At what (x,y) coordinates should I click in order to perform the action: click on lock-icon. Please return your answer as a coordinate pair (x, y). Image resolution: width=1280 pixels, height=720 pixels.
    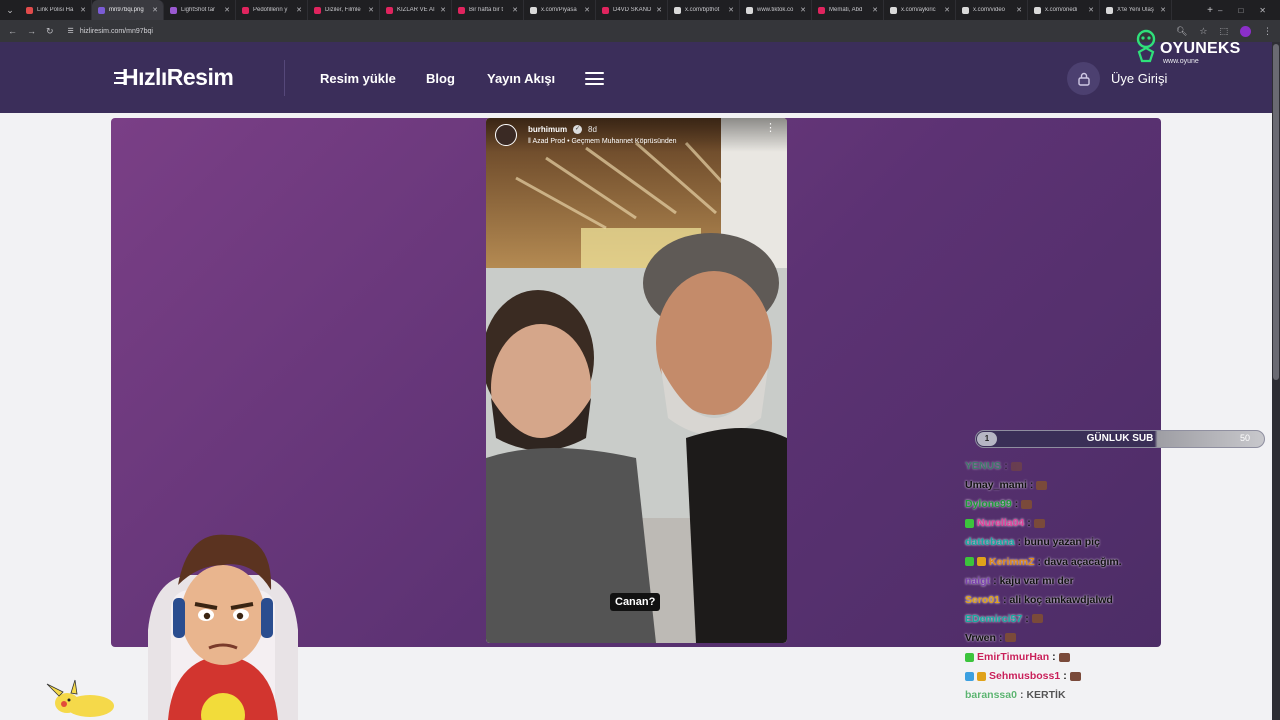
    Looking at the image, I should click on (1083, 78).